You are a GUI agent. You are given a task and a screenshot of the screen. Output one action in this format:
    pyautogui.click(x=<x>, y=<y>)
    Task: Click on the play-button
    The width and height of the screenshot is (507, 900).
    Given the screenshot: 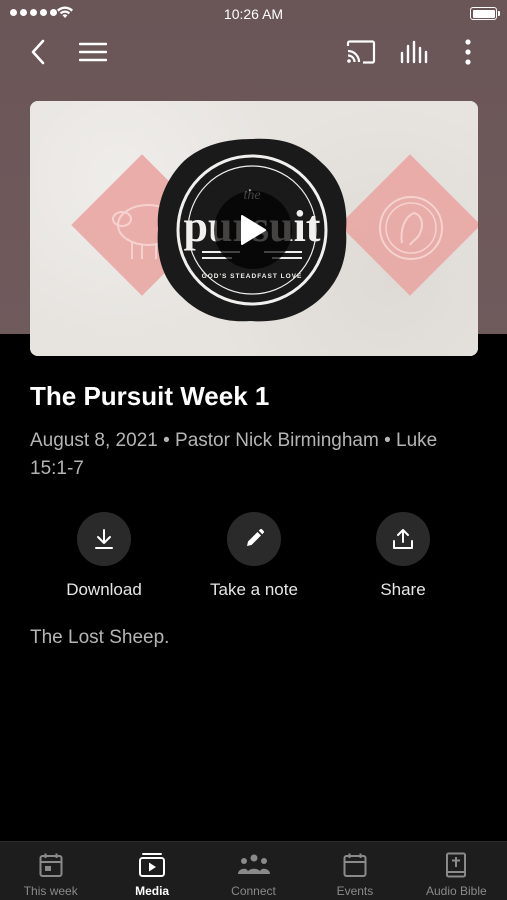 What is the action you would take?
    pyautogui.click(x=253, y=230)
    